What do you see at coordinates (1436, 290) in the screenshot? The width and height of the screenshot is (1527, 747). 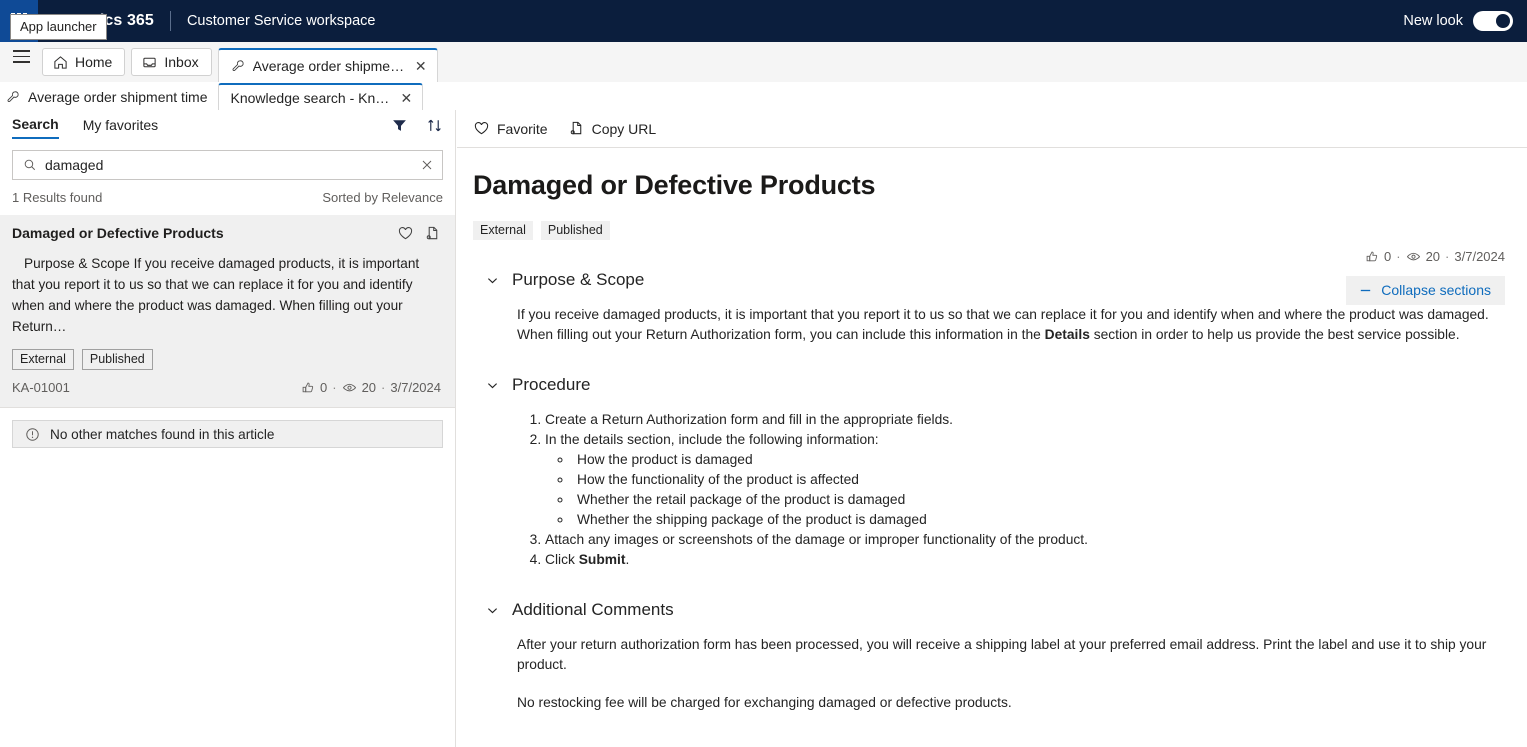 I see `collapse-sections-label: Collapse sections` at bounding box center [1436, 290].